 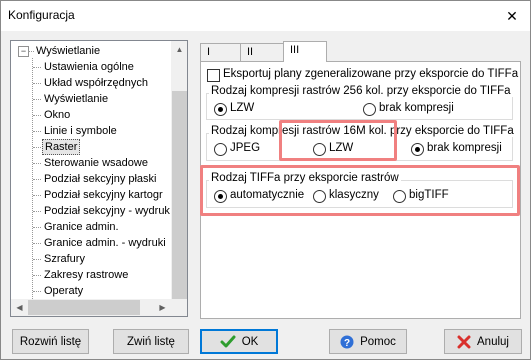 I want to click on tree-item-label: Okno, so click(x=57, y=115).